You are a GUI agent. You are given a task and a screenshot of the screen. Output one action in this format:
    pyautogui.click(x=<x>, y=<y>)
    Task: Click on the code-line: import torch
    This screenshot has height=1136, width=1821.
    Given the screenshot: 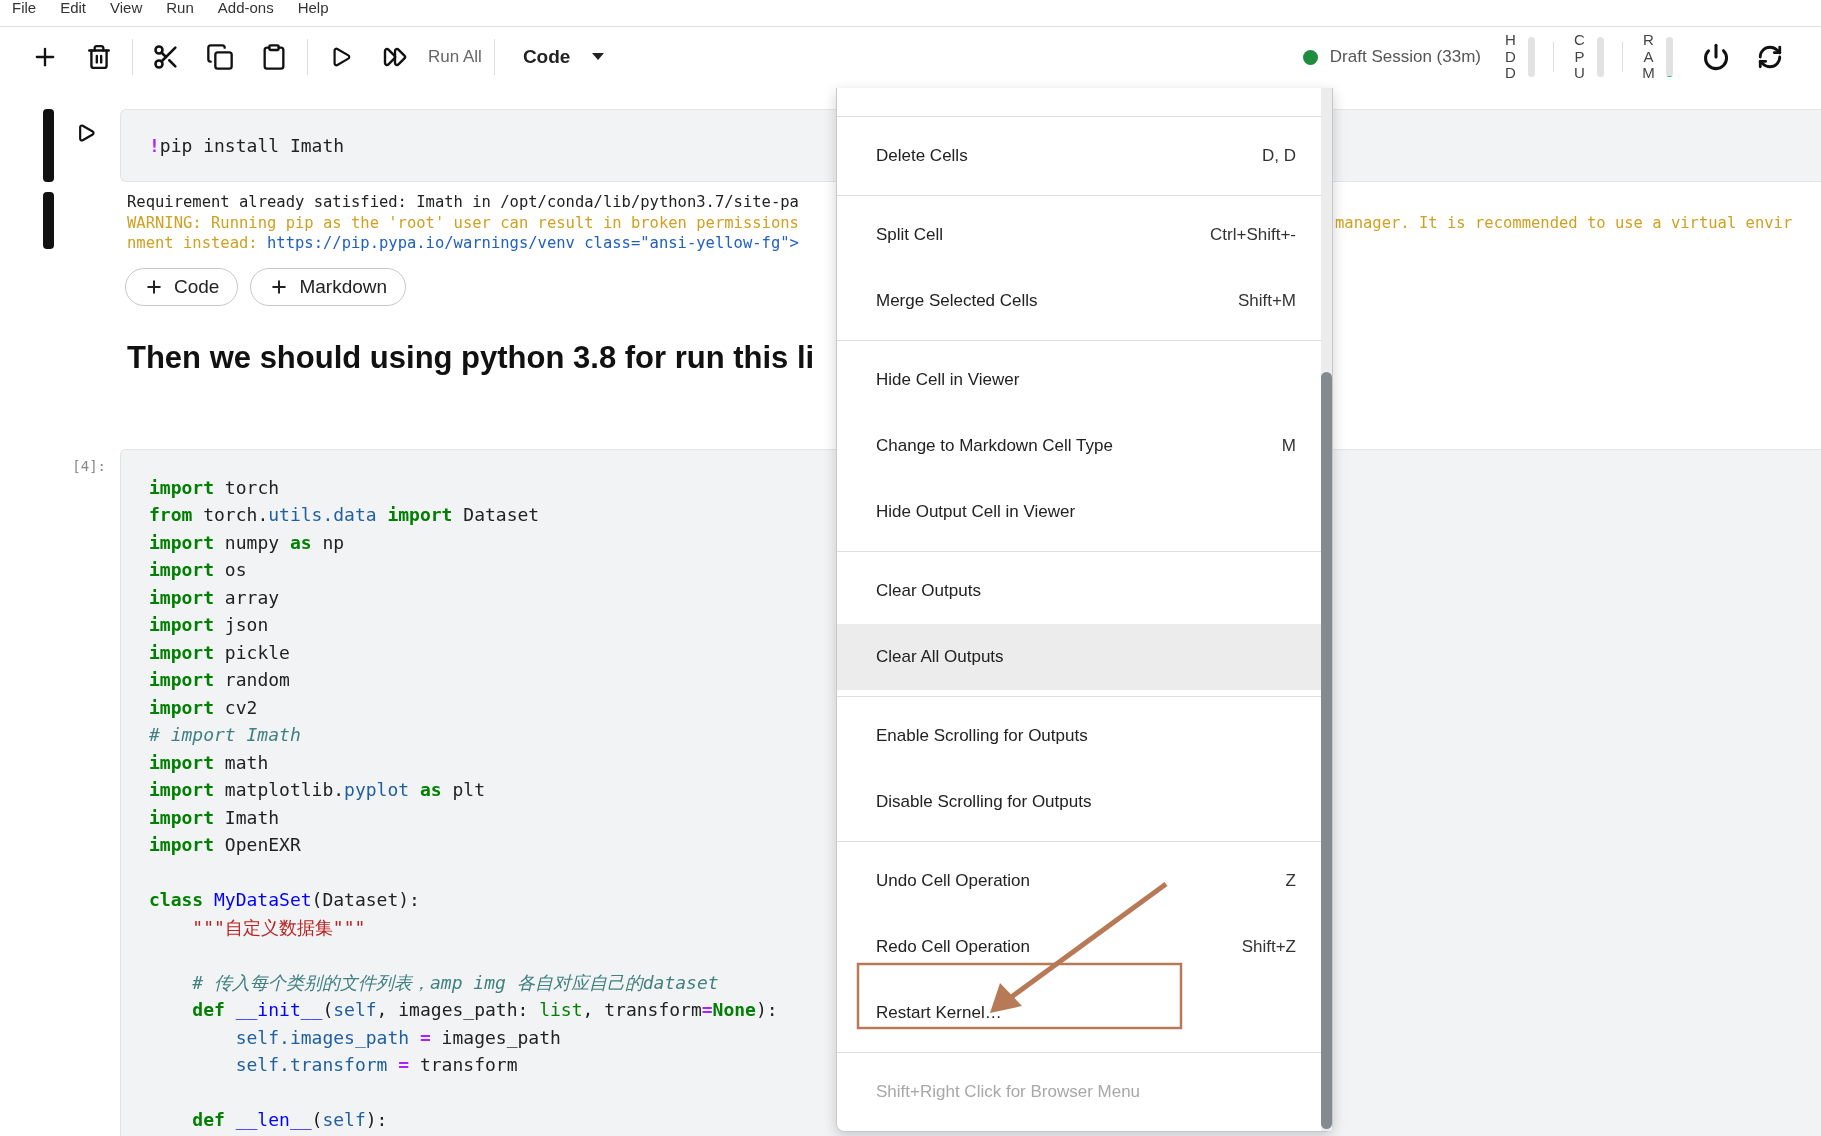 What is the action you would take?
    pyautogui.click(x=214, y=487)
    